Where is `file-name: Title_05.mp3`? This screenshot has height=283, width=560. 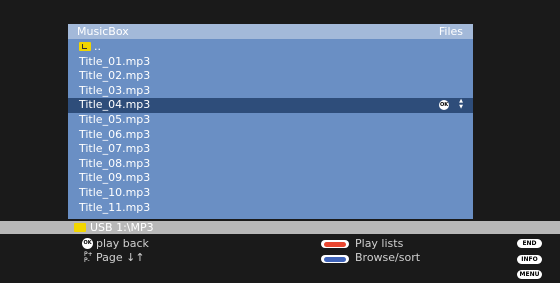
file-name: Title_05.mp3 is located at coordinates (115, 119).